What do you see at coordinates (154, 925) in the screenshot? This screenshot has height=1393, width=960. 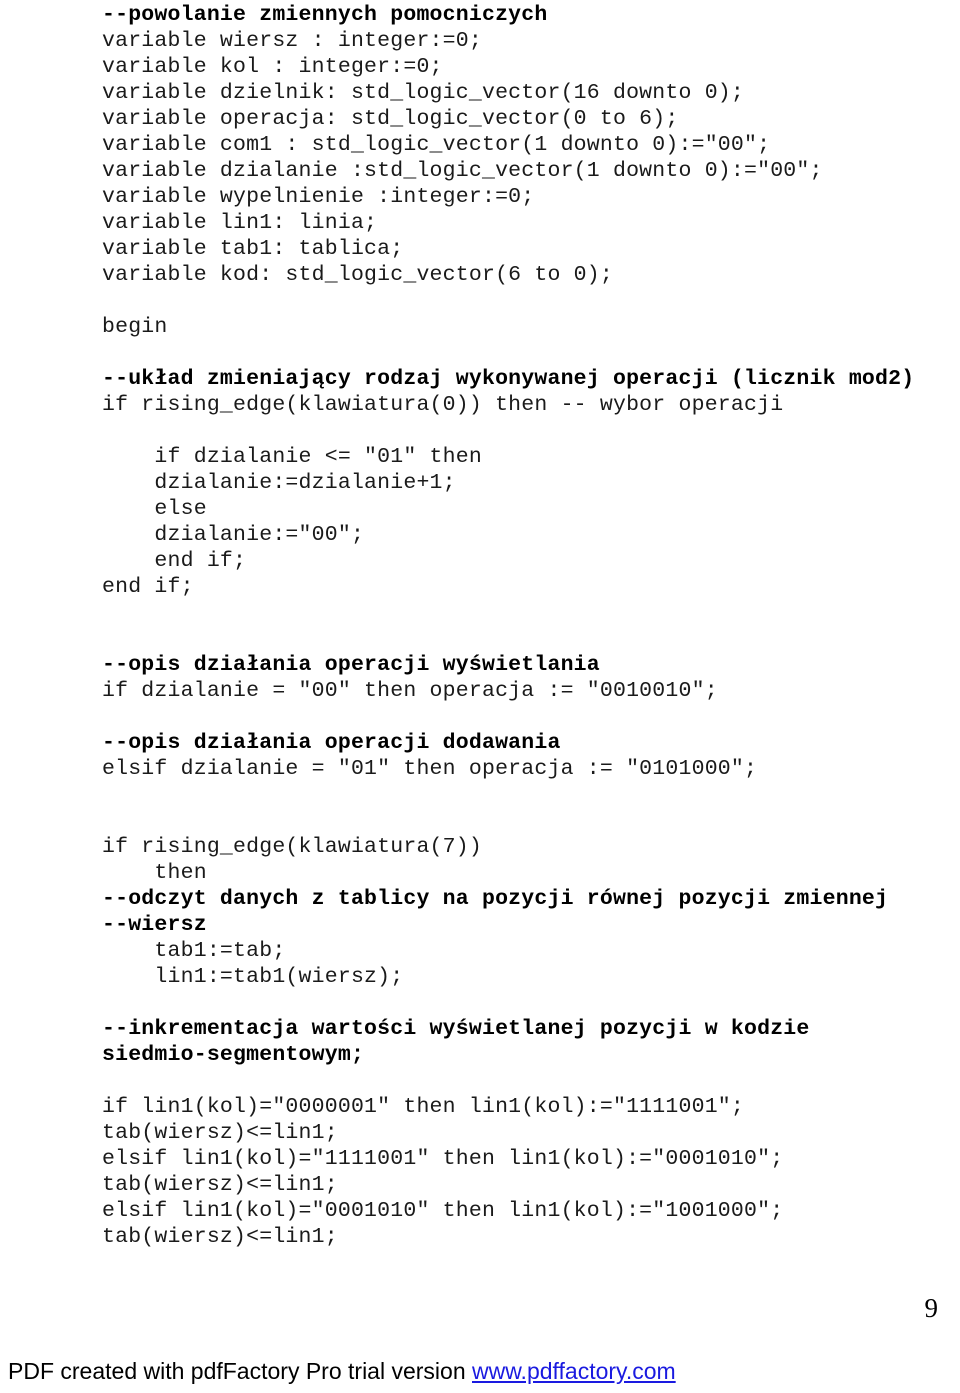 I see `code-line: --wiersz` at bounding box center [154, 925].